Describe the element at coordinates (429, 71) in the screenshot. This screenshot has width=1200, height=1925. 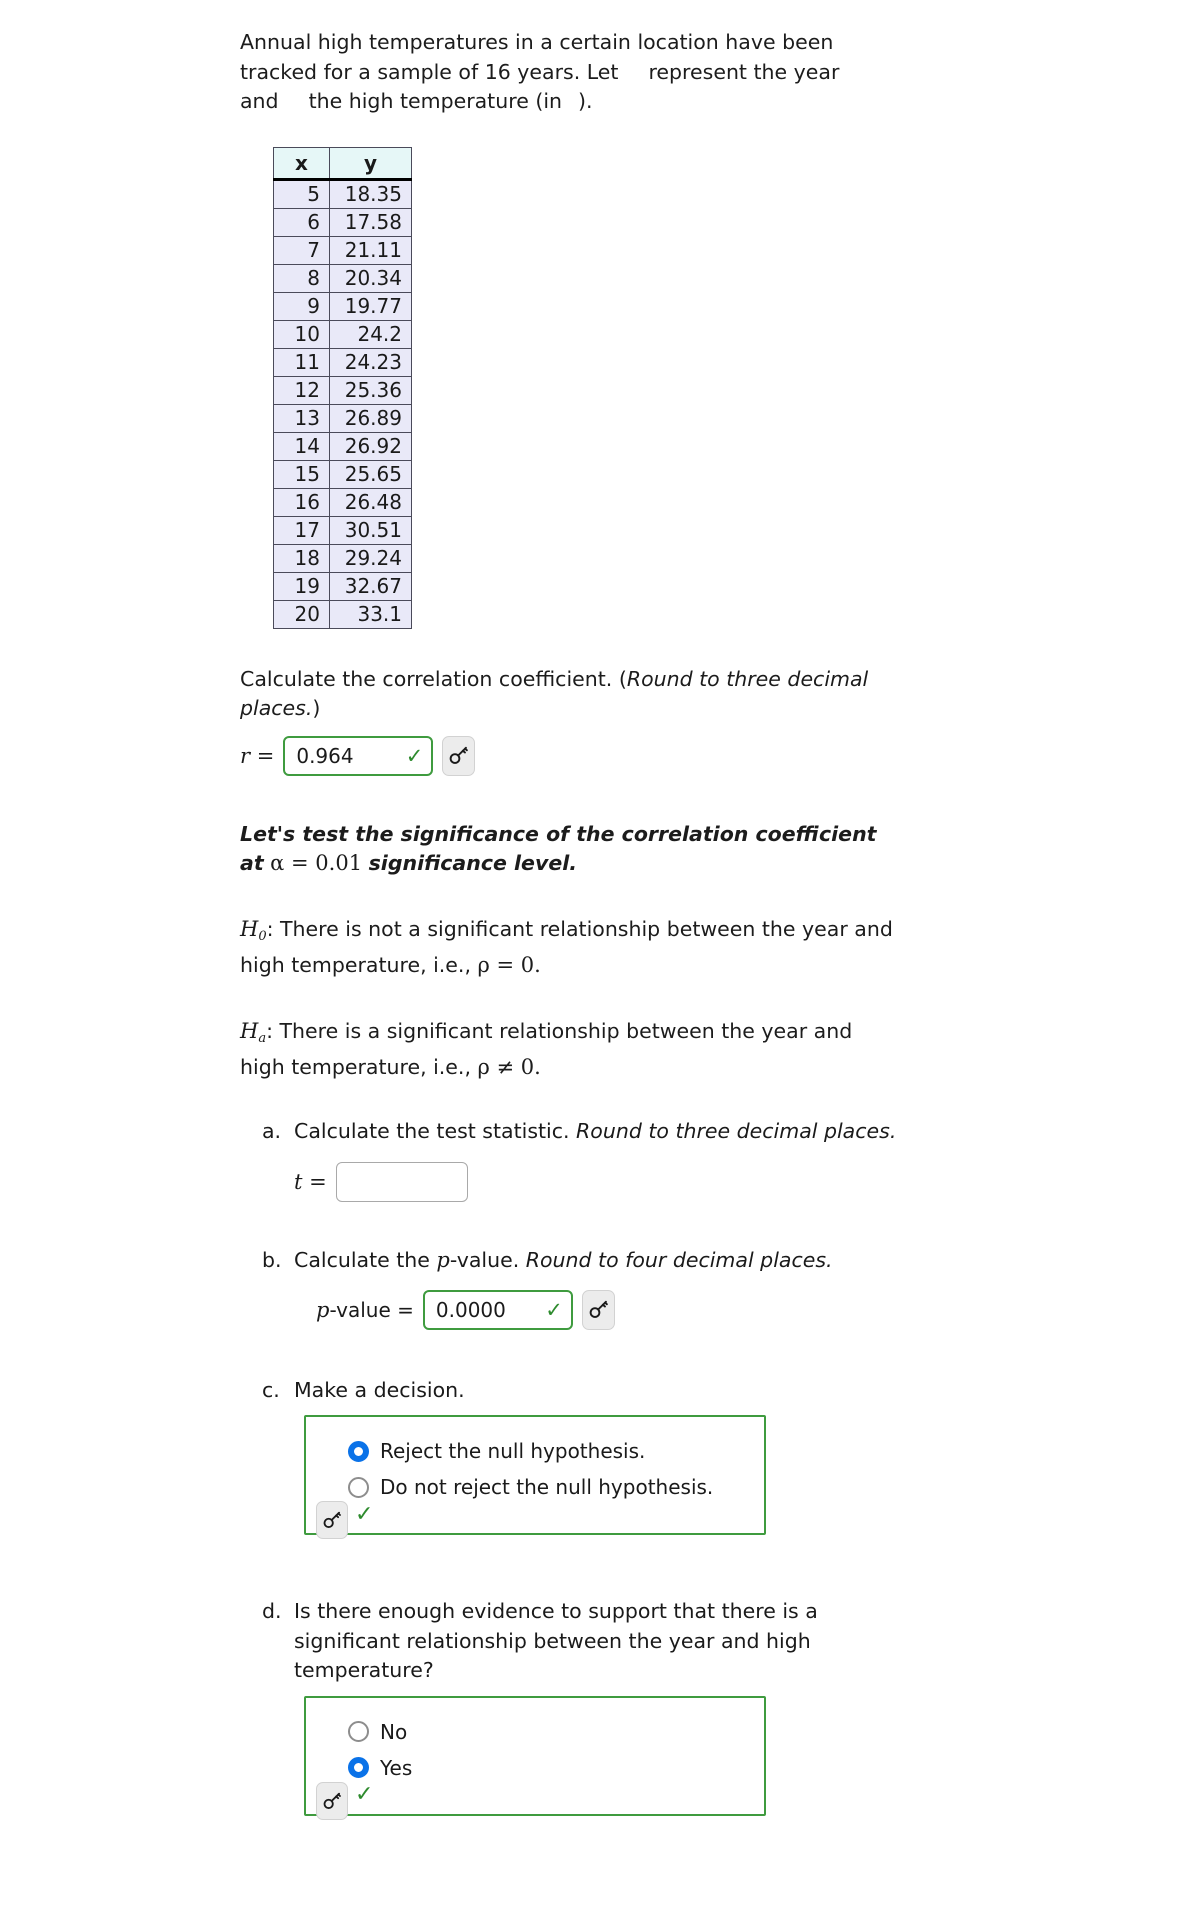
I see `intro-line-2a: tracked for a sample of 16 years. Let` at that location.